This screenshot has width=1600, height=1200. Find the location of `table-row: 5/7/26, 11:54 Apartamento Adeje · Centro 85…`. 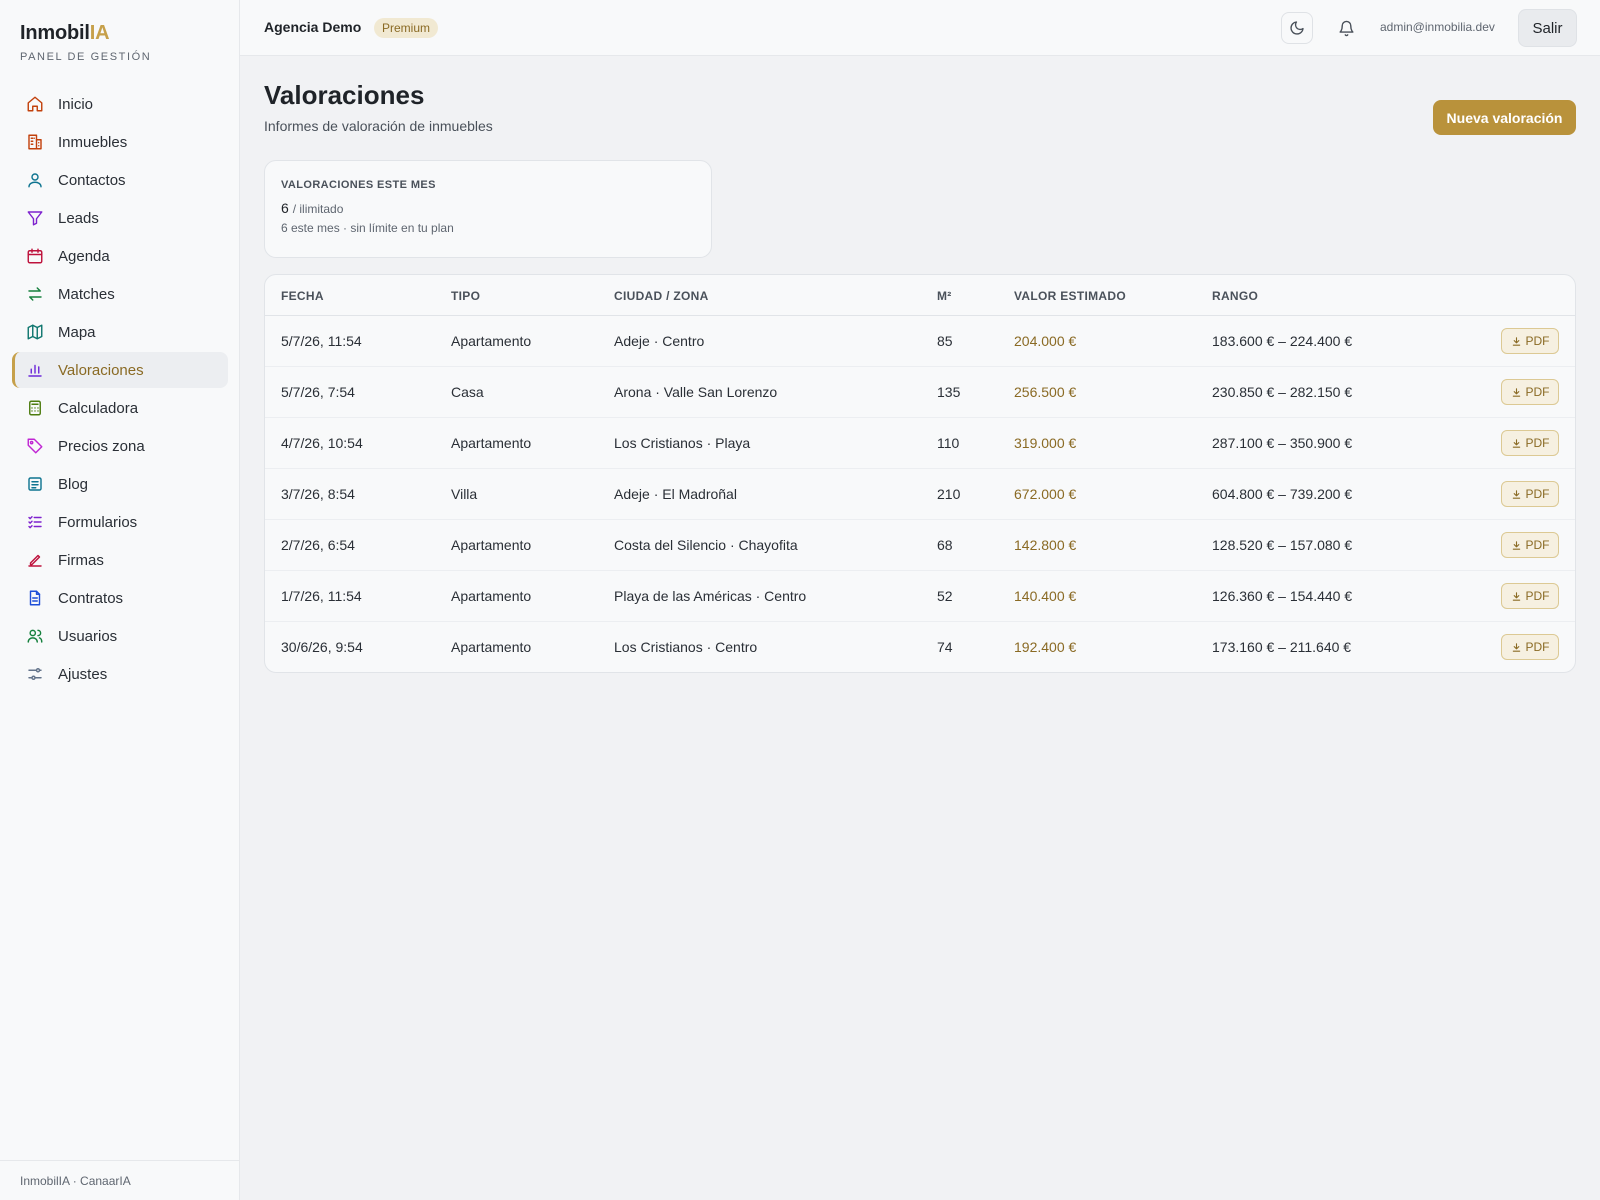

table-row: 5/7/26, 11:54 Apartamento Adeje · Centro 85… is located at coordinates (920, 341).